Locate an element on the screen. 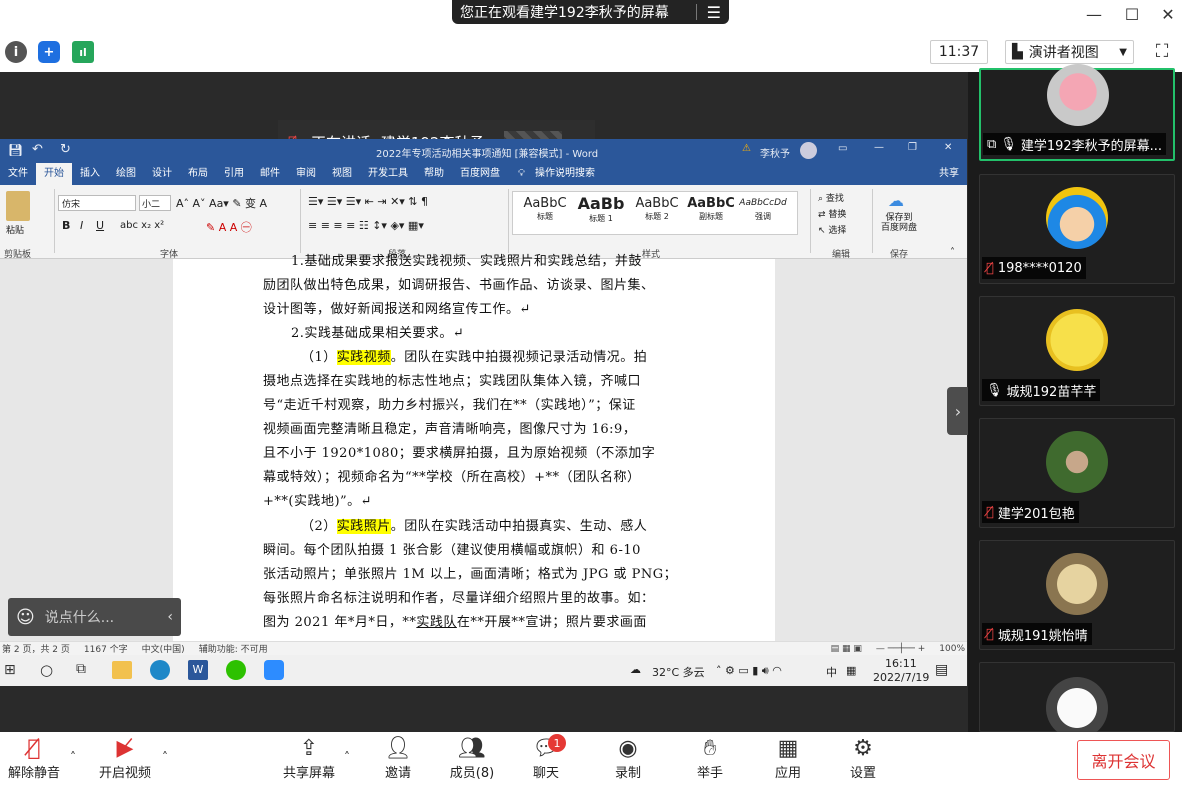 The image size is (1182, 789). tab-insert: 插入 is located at coordinates (90, 174).